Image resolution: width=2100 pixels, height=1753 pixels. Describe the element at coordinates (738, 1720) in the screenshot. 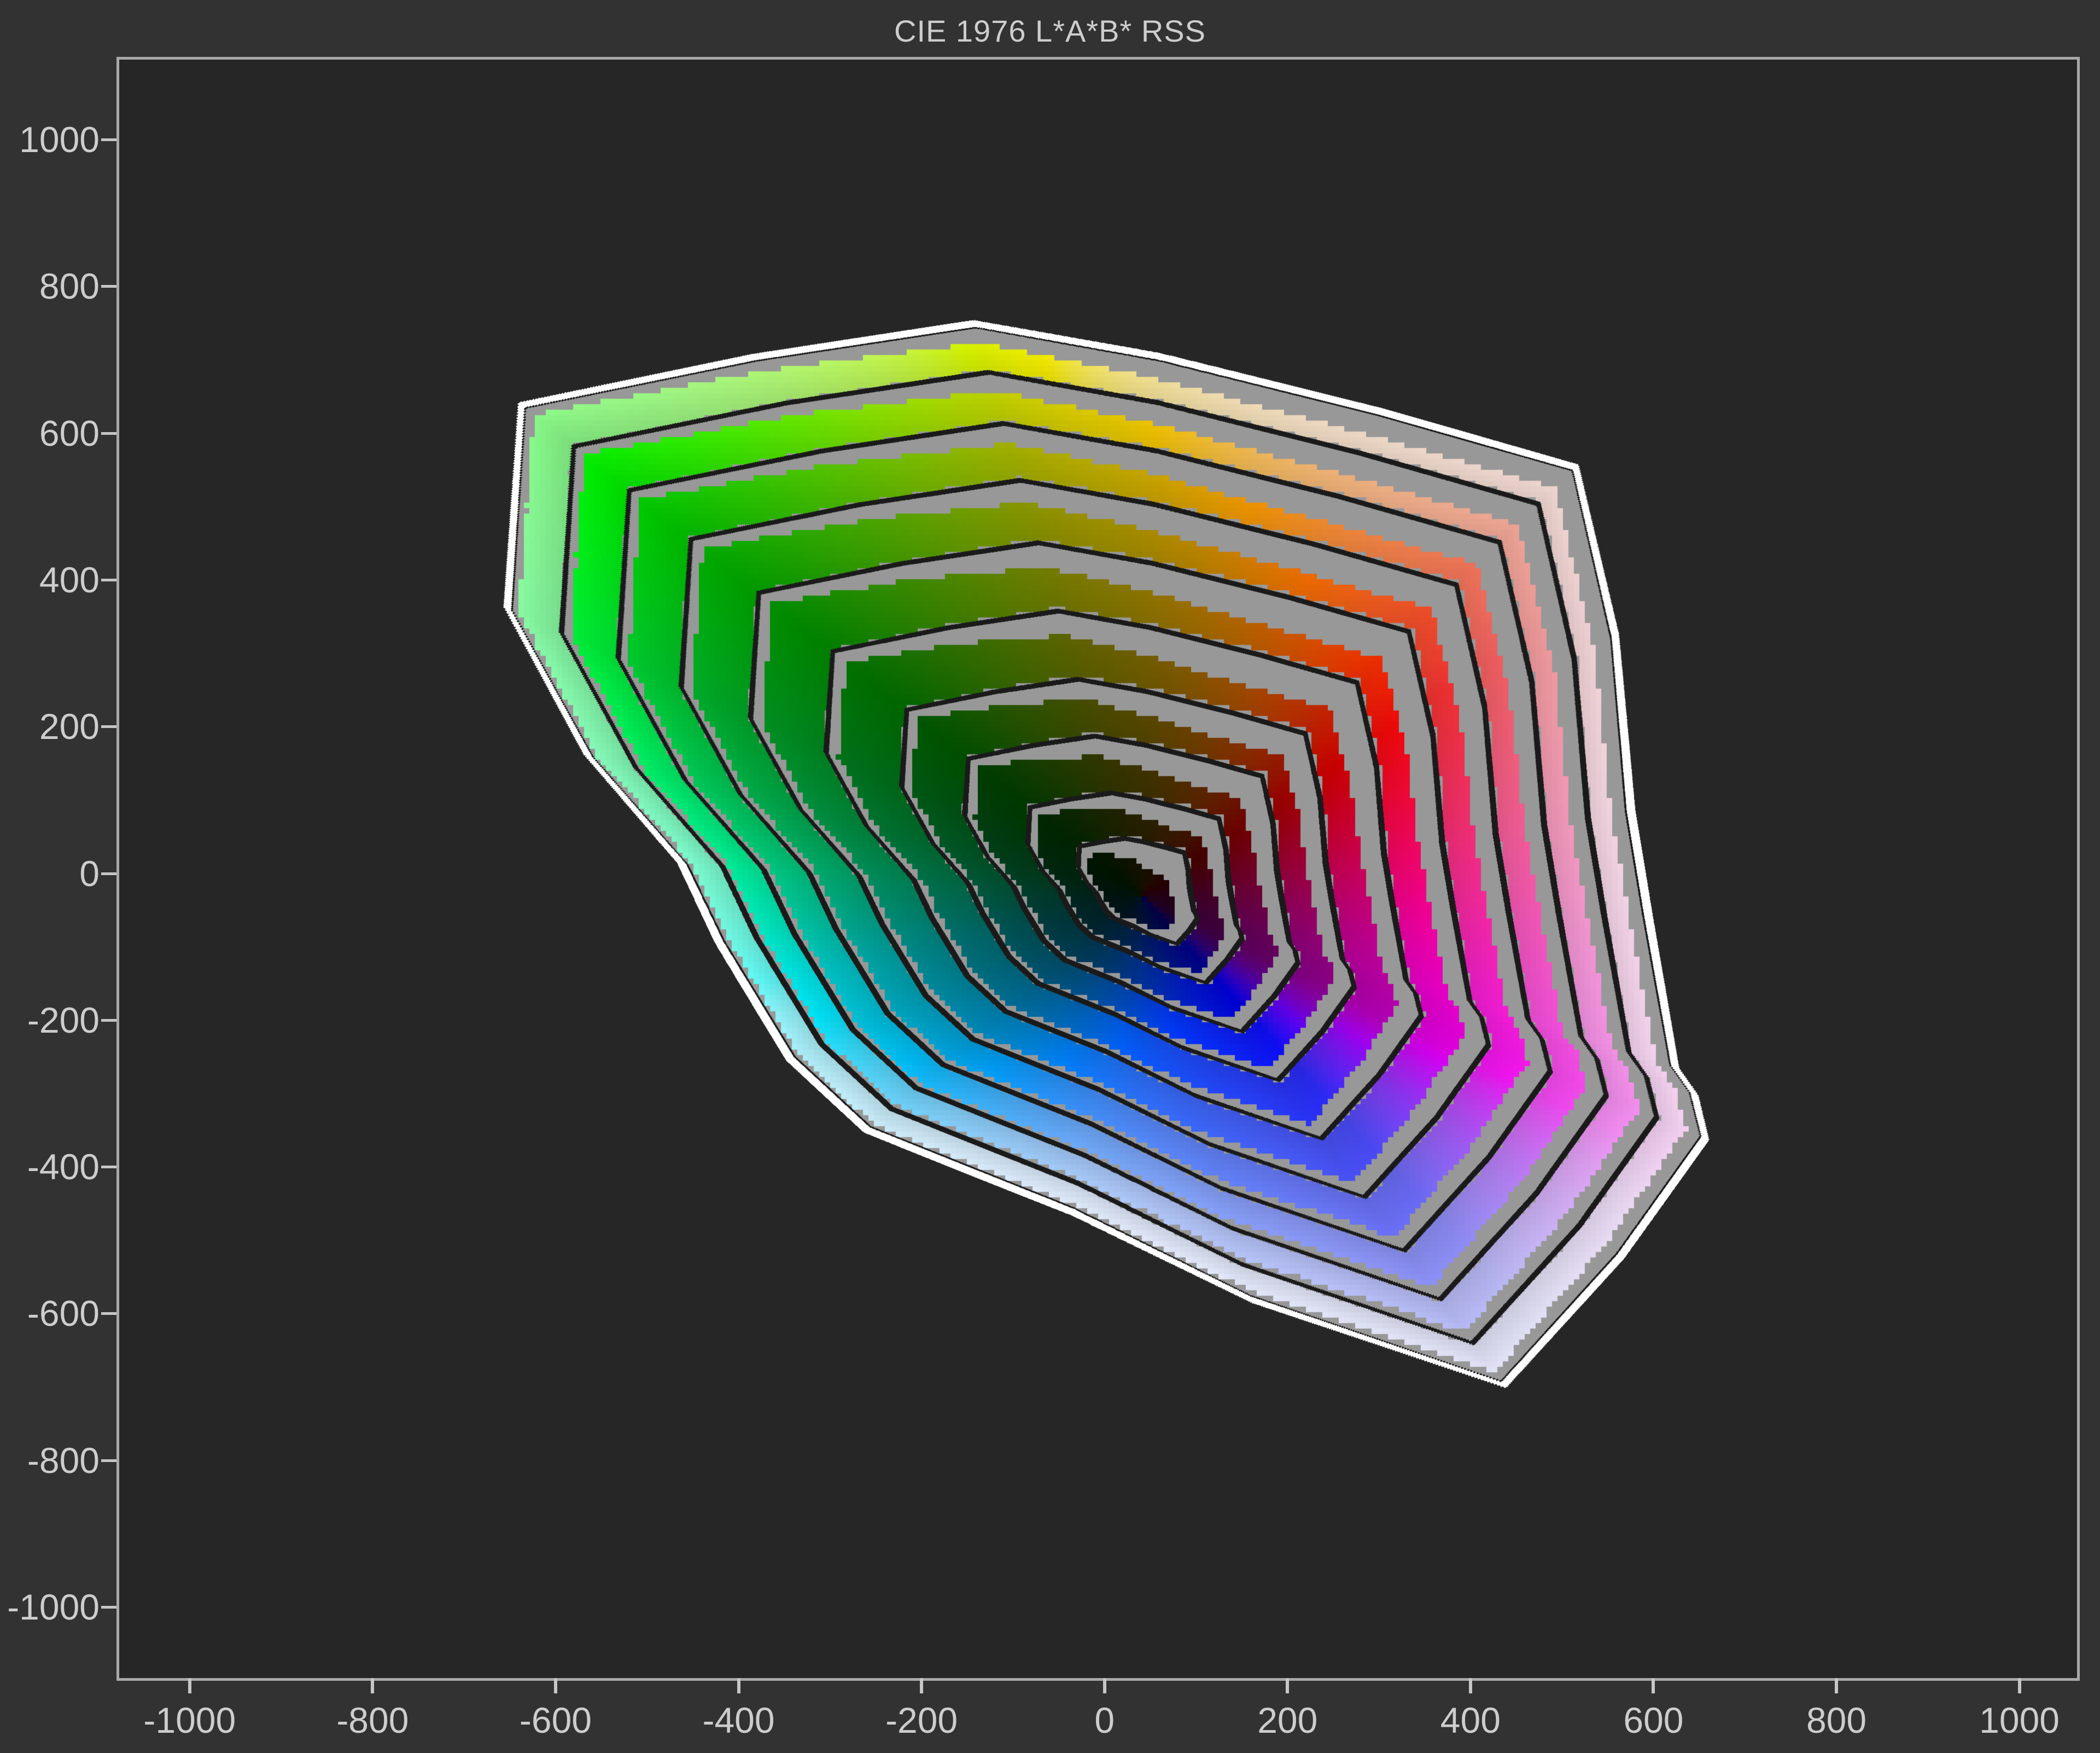

I see `x-tick-label: -400` at that location.